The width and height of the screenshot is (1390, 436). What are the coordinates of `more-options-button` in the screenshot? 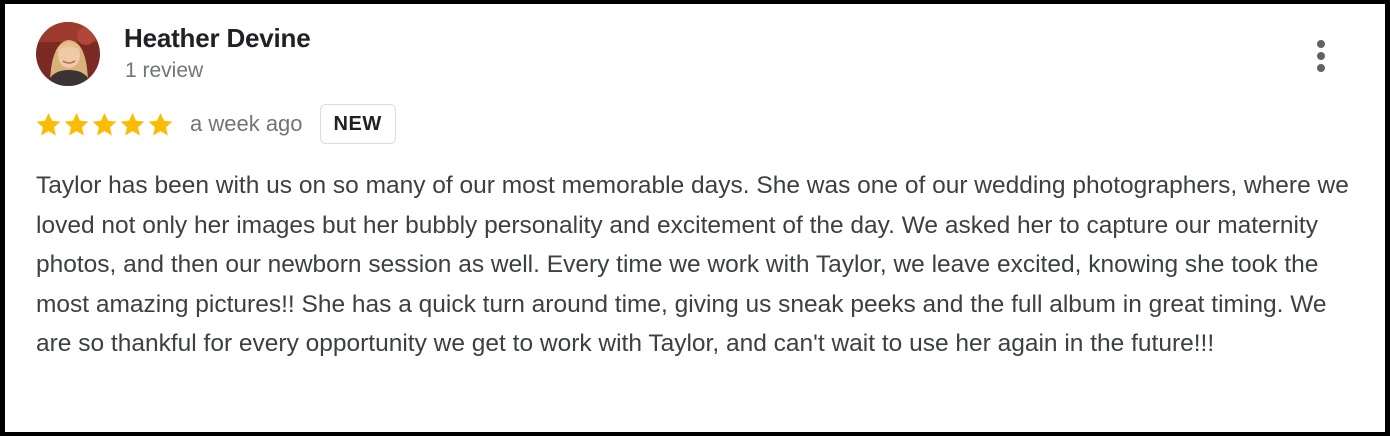 It's located at (1321, 56).